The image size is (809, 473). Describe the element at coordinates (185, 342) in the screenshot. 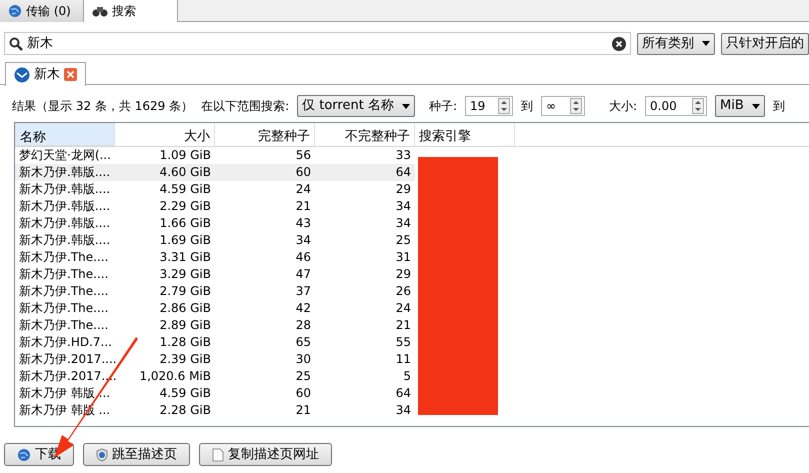

I see `table-cell-text: 1.28 GiB` at that location.